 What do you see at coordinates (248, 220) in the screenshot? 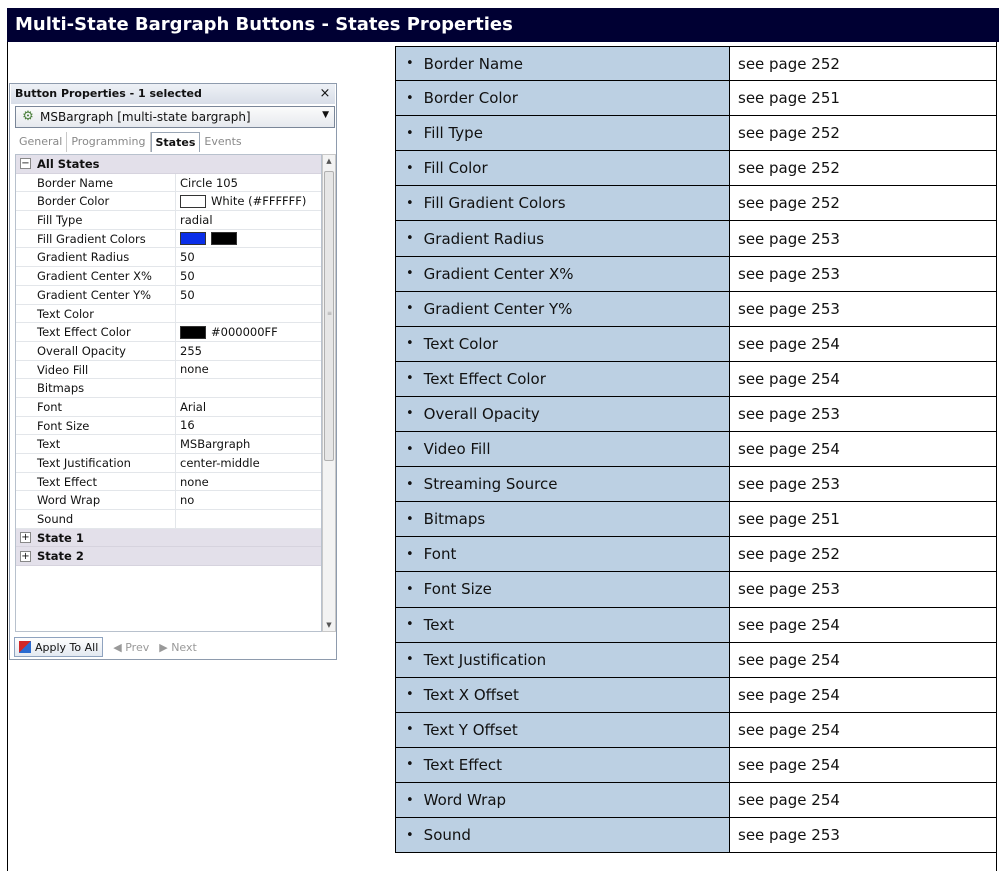
I see `grid-property-value: radial` at bounding box center [248, 220].